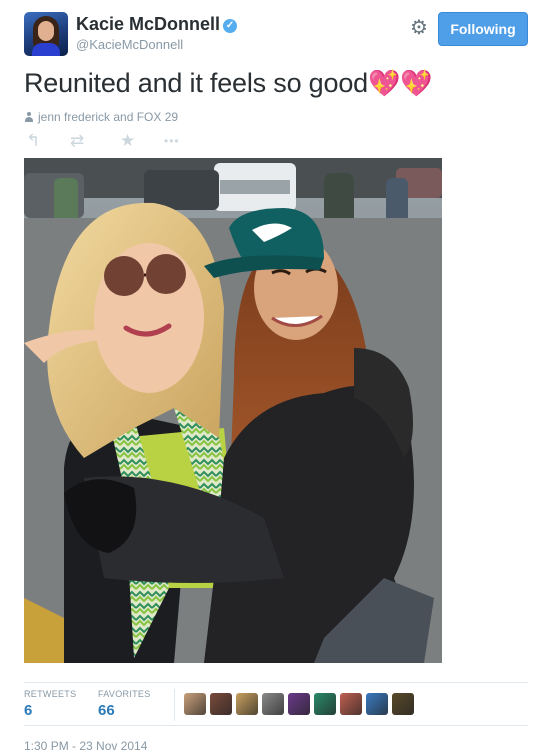 The height and width of the screenshot is (754, 547). Describe the element at coordinates (230, 26) in the screenshot. I see `verified-badge-icon: ✓` at that location.